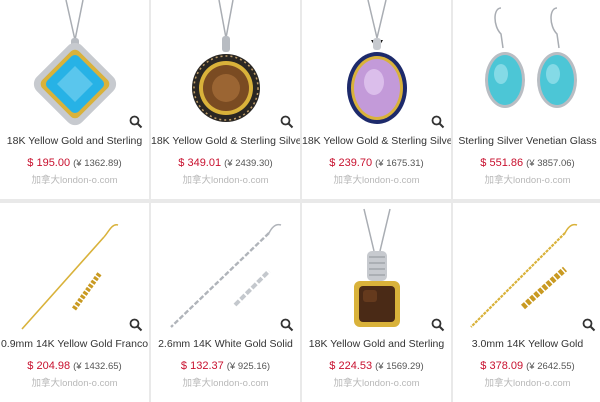  I want to click on price-usd: $ 378.09, so click(502, 366).